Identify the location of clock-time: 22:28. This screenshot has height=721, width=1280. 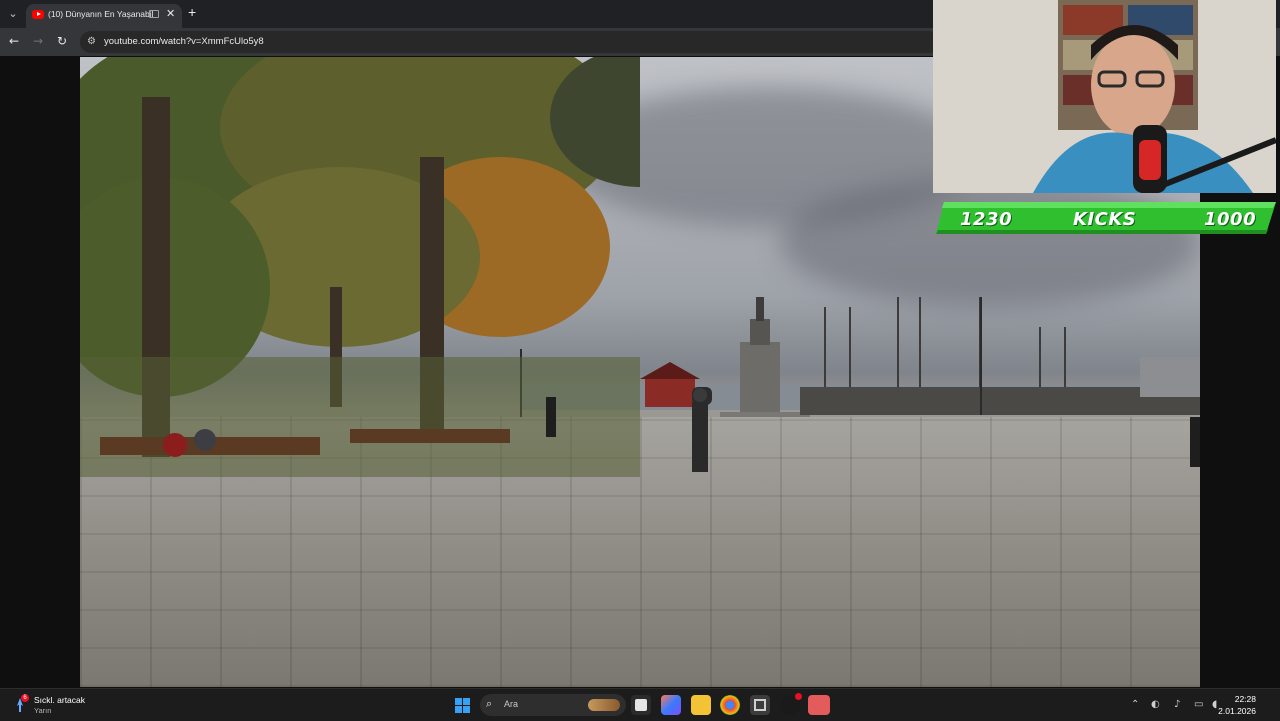
(1245, 699).